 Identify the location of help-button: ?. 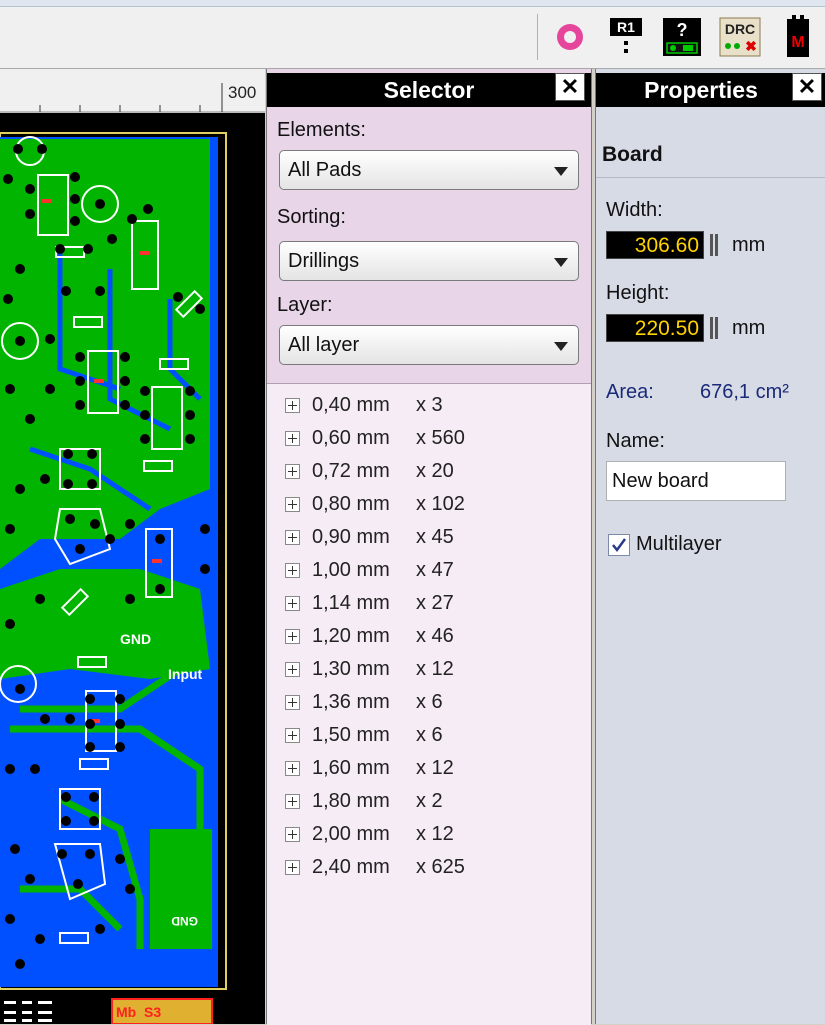
(682, 37).